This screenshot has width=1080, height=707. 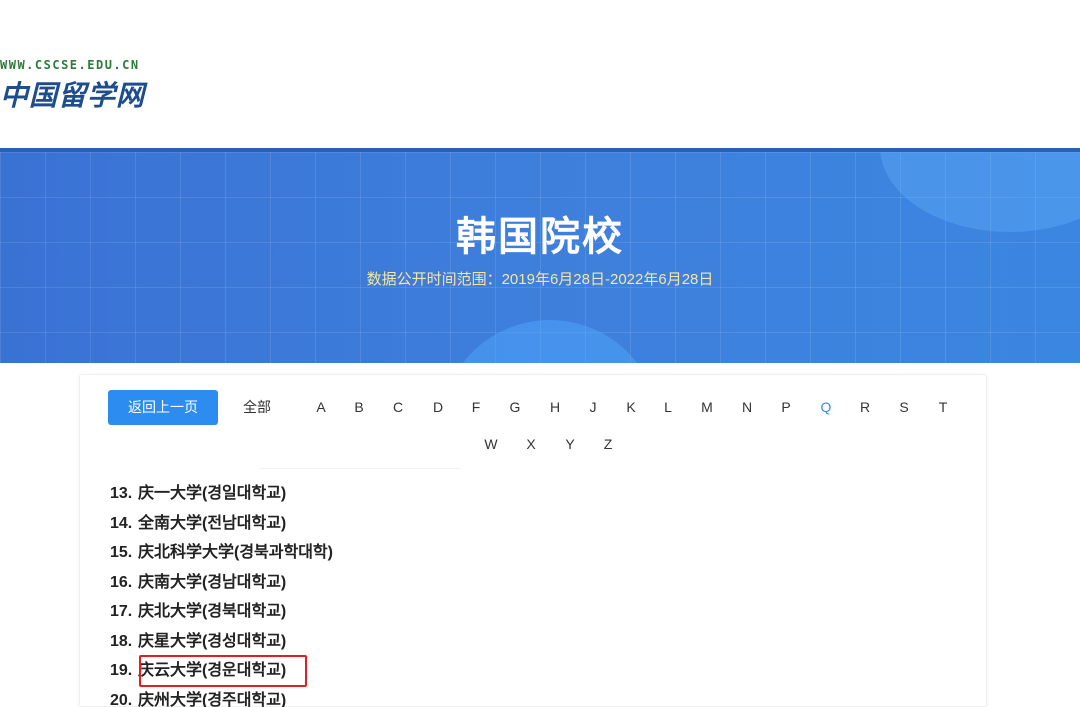 What do you see at coordinates (491, 444) in the screenshot?
I see `filter-letter-w: W` at bounding box center [491, 444].